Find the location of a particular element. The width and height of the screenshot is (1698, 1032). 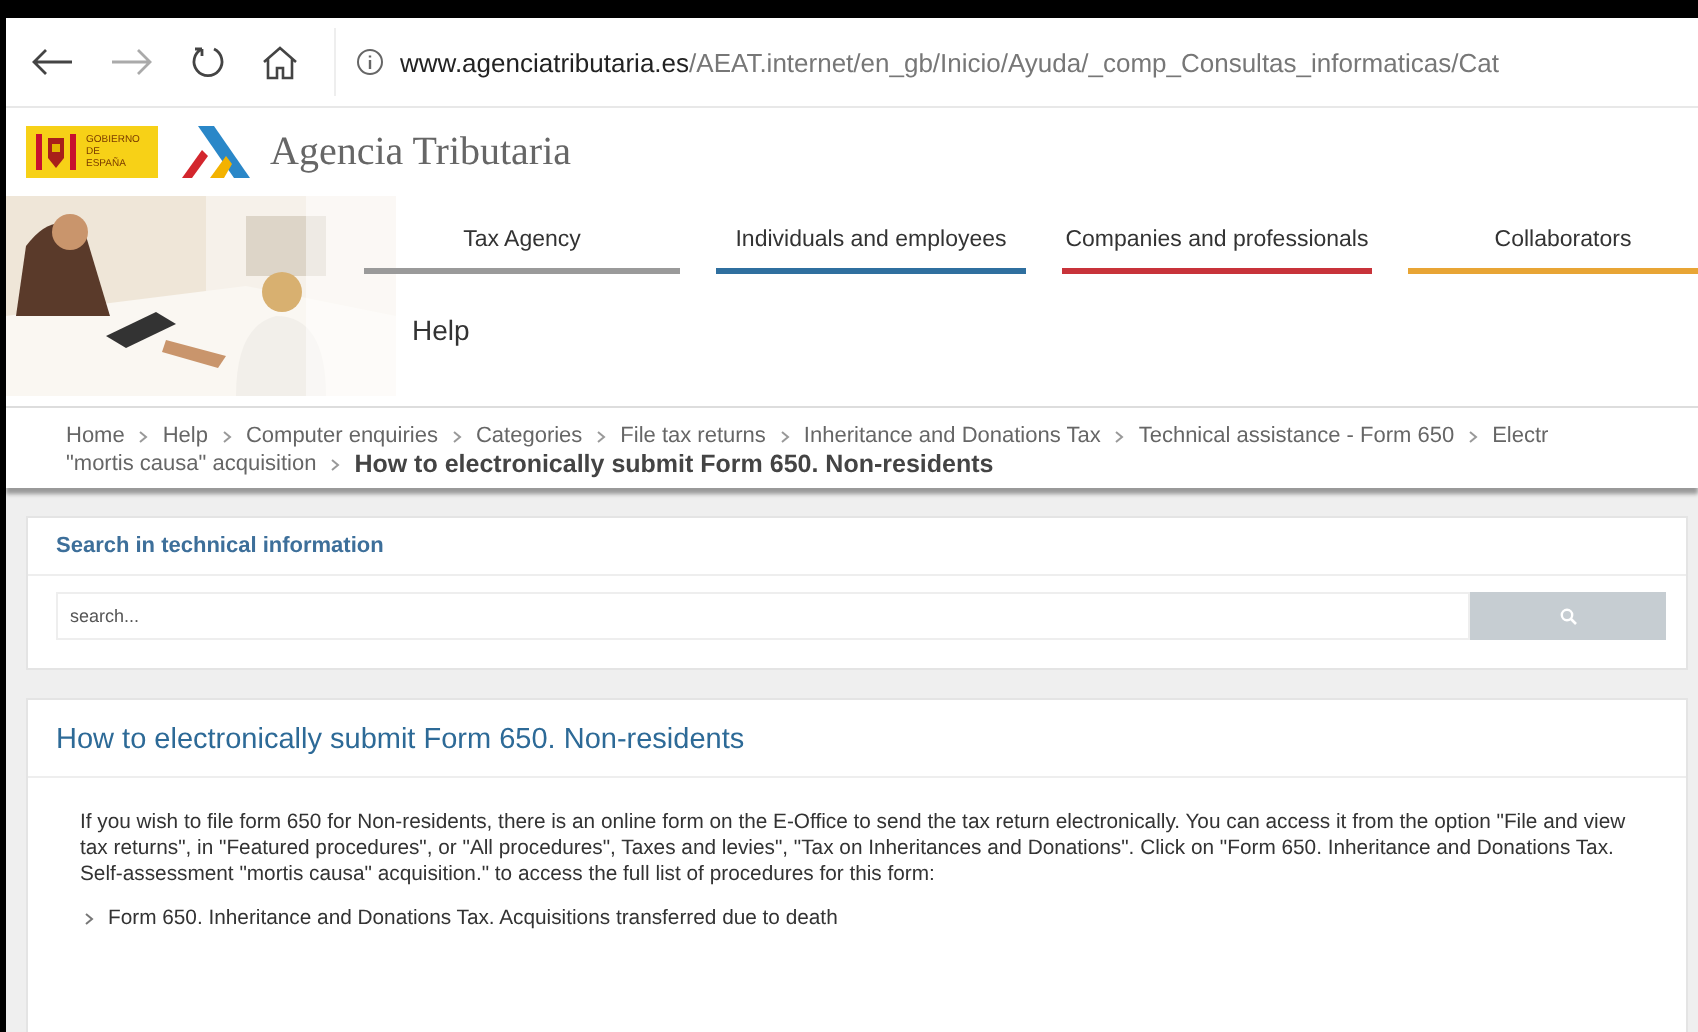

breadcrumb-link: Home is located at coordinates (95, 436).